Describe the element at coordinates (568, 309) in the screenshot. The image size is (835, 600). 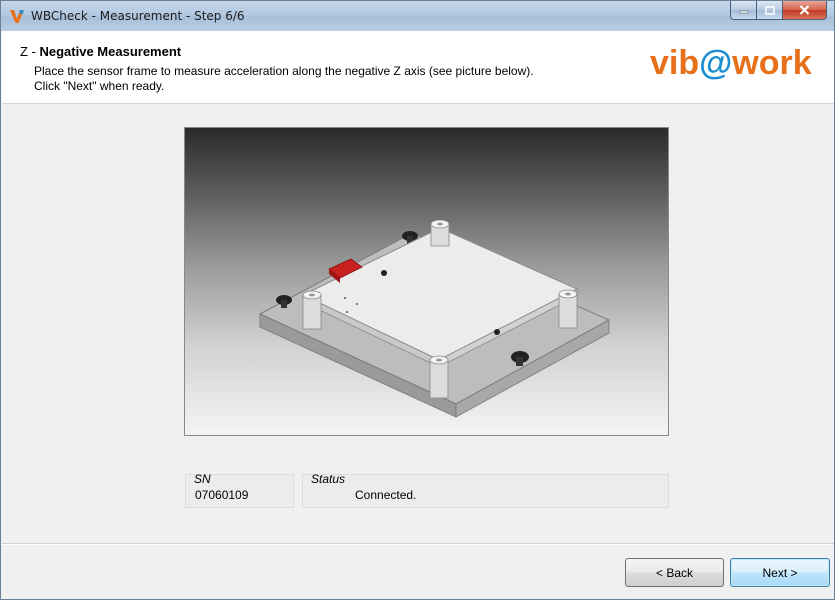
I see `pillar-right` at that location.